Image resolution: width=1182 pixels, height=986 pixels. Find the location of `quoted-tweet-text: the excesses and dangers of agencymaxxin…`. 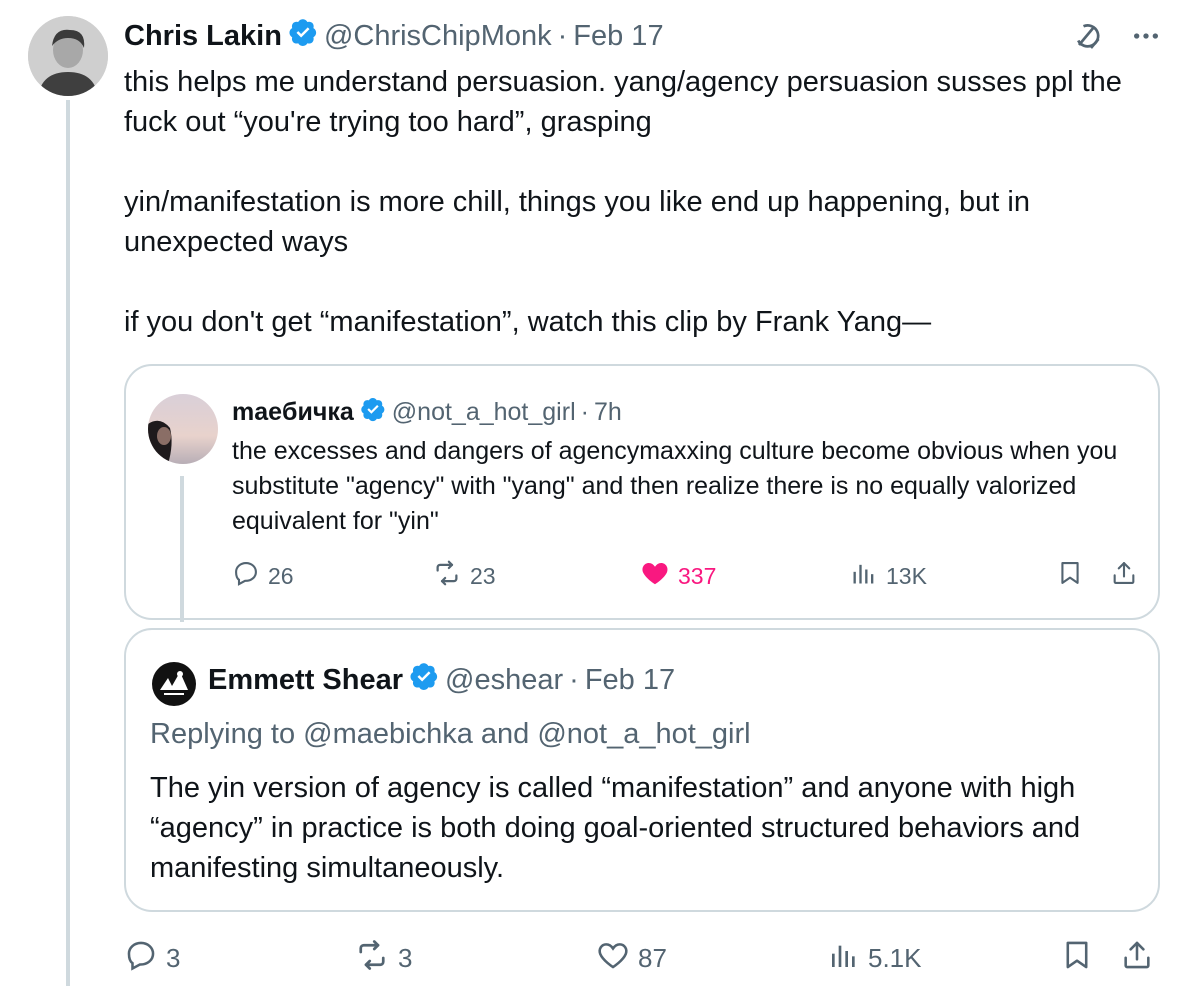

quoted-tweet-text: the excesses and dangers of agencymaxxin… is located at coordinates (675, 486).